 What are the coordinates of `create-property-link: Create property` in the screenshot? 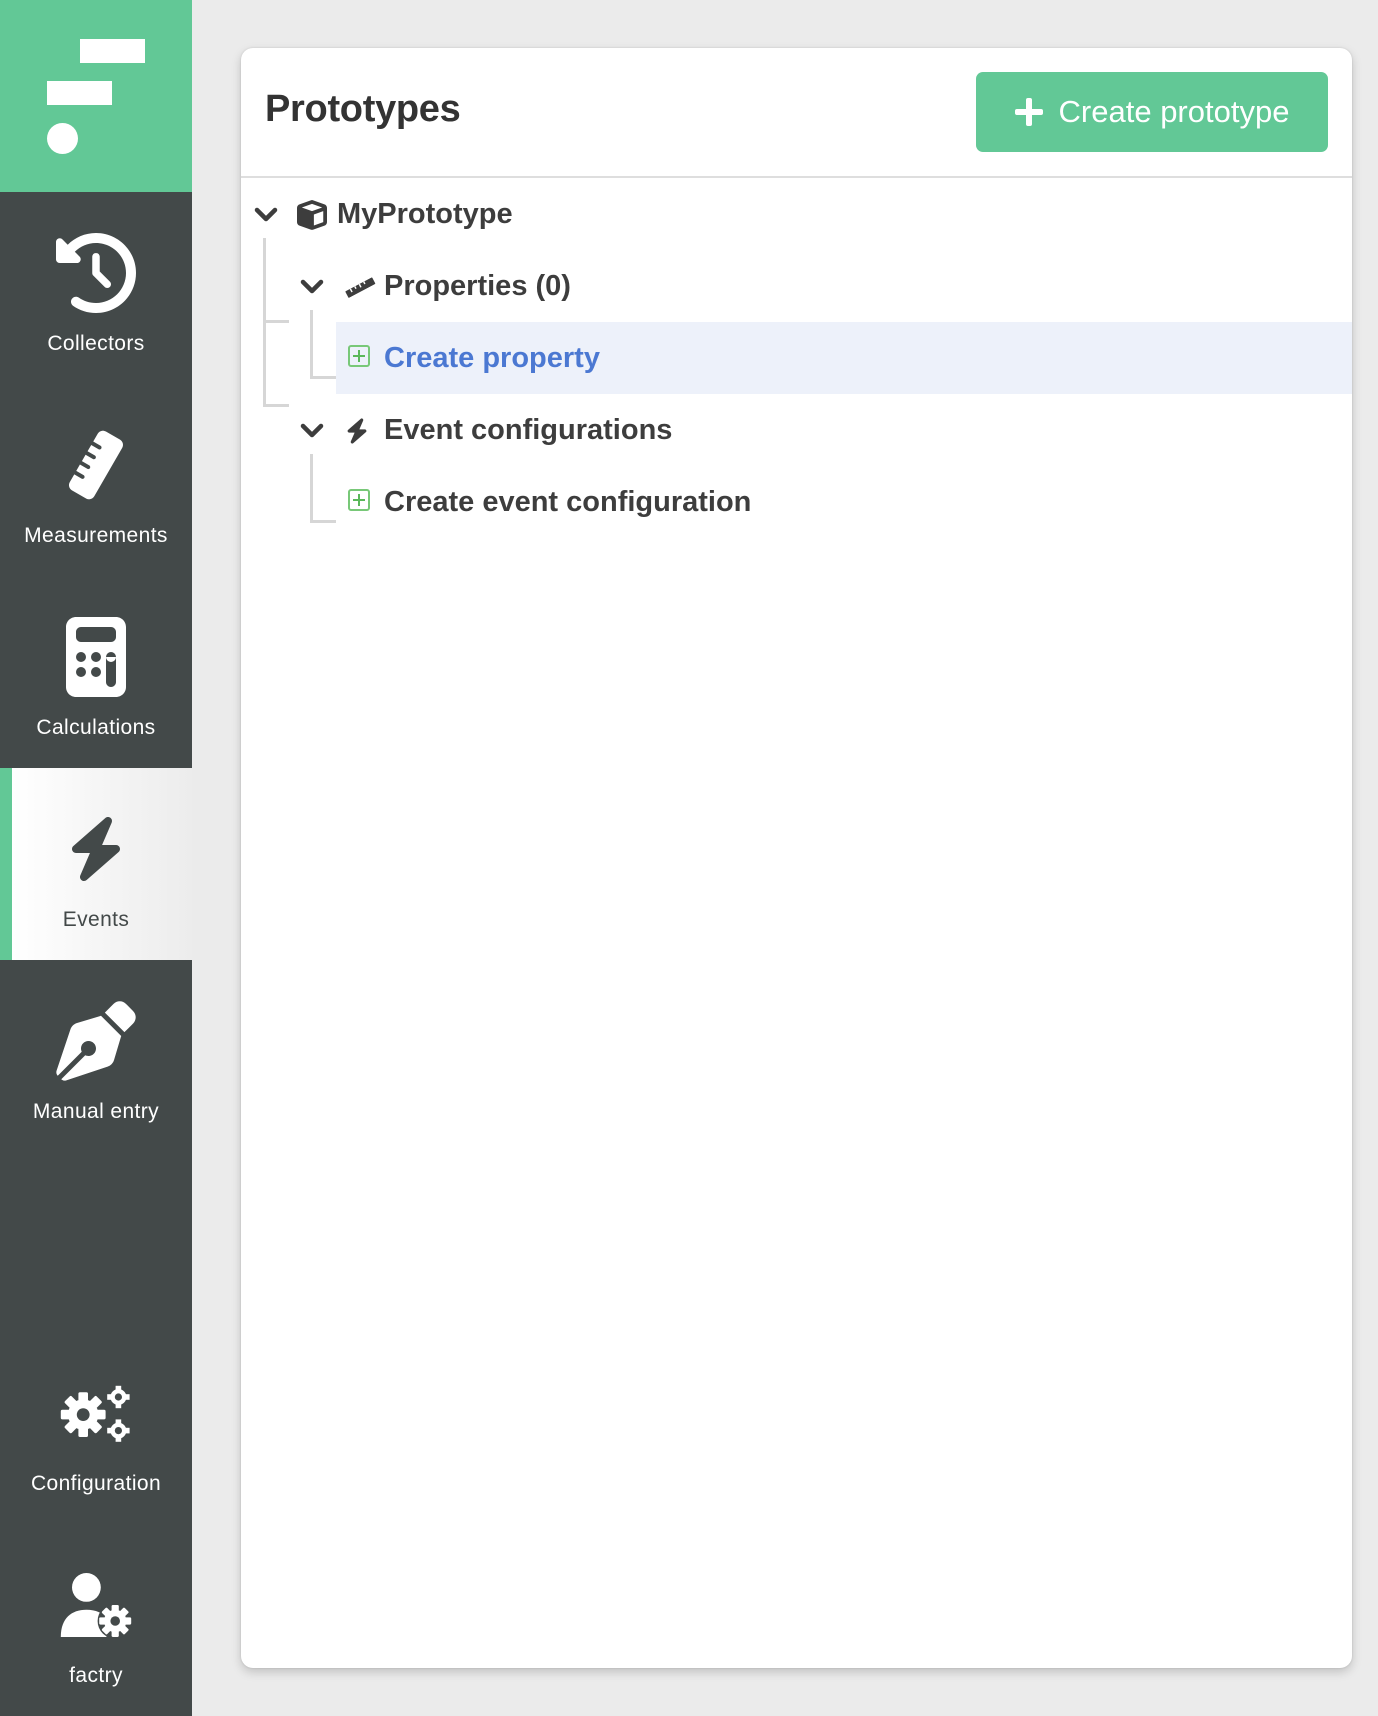 It's located at (844, 358).